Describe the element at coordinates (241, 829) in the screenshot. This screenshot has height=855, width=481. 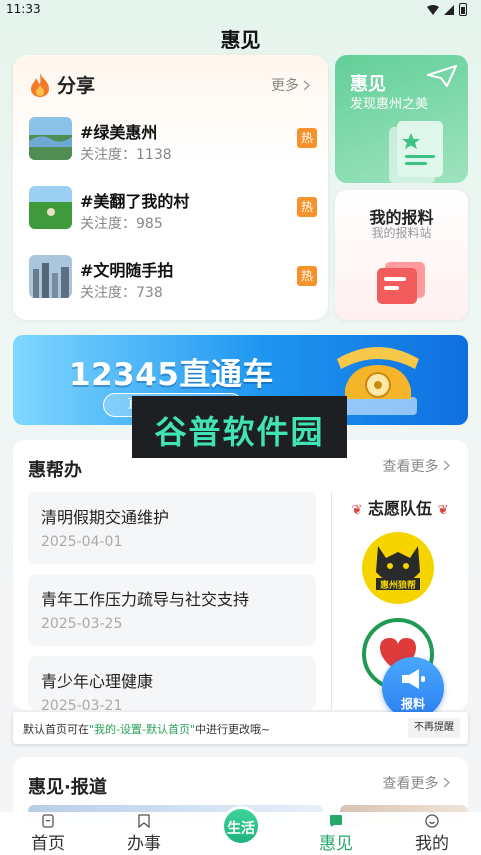
I see `nav-center-label: 生活` at that location.